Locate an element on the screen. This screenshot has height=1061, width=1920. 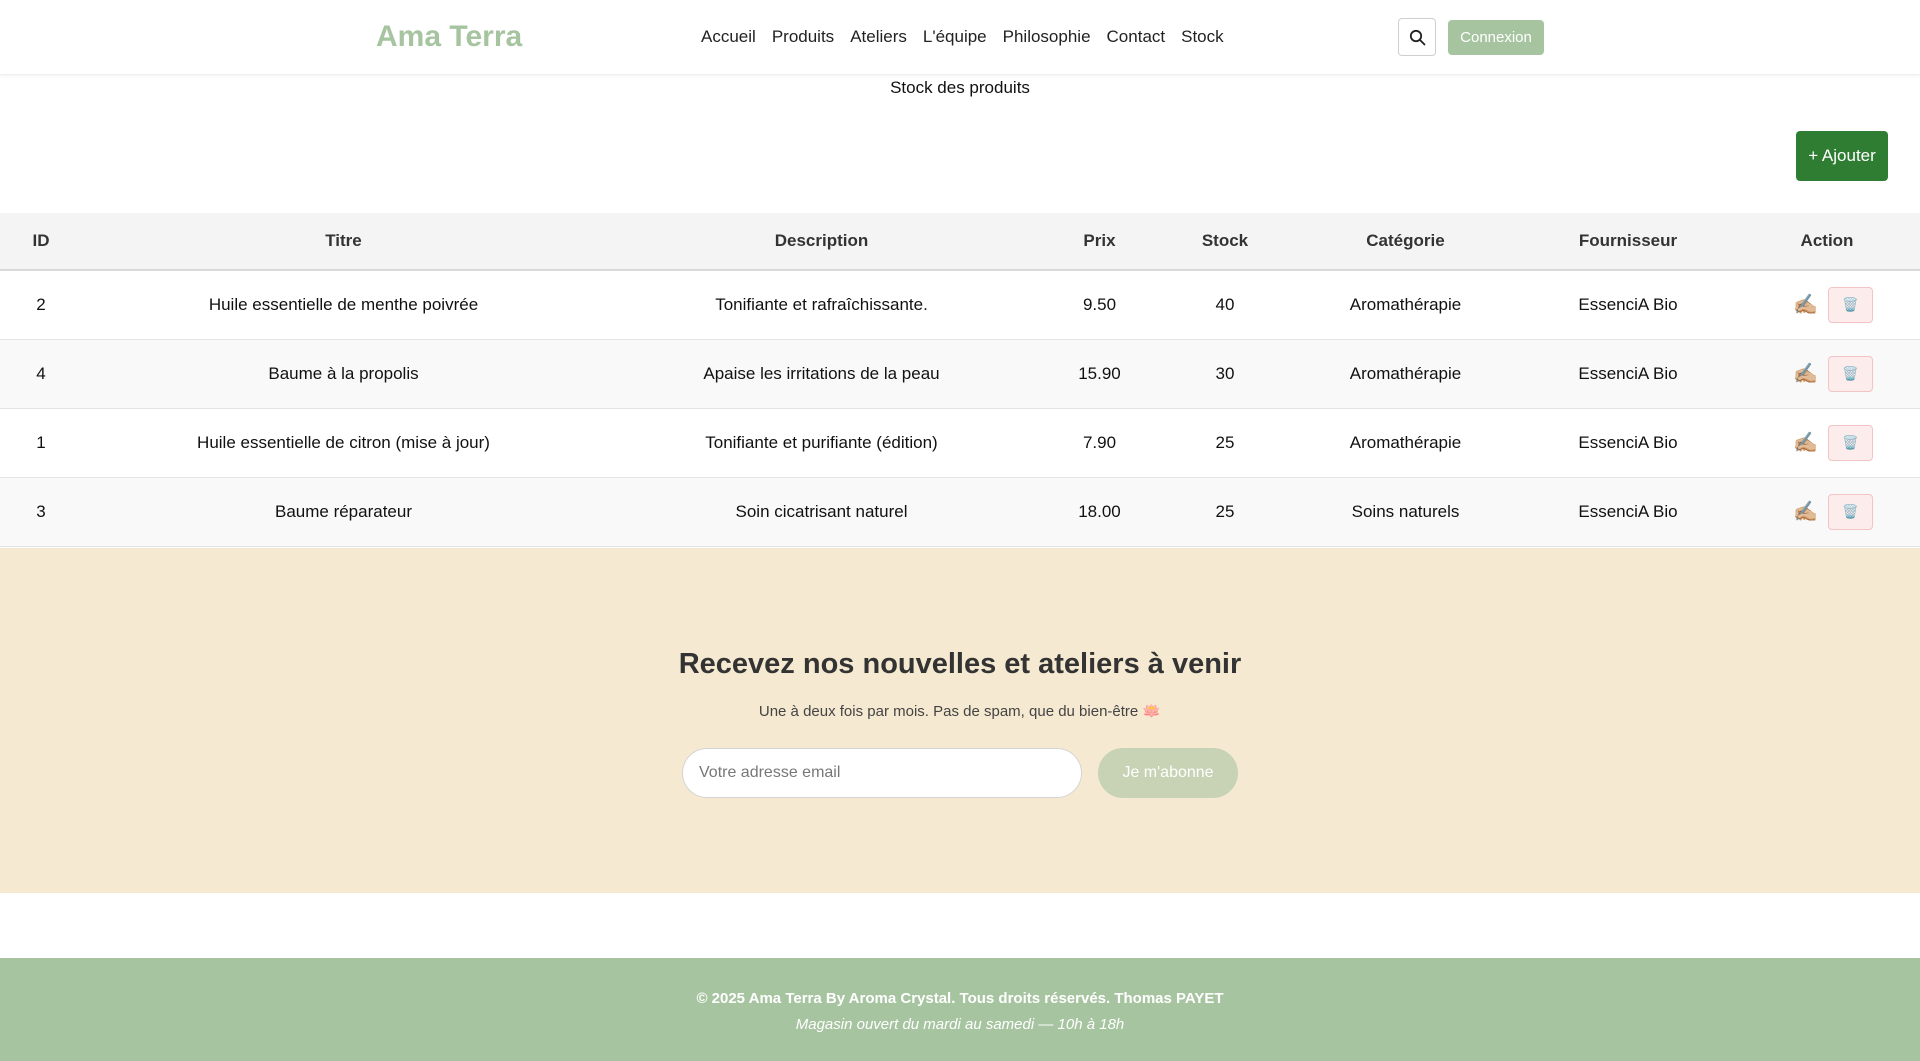
cell-id: 4 is located at coordinates (41, 374).